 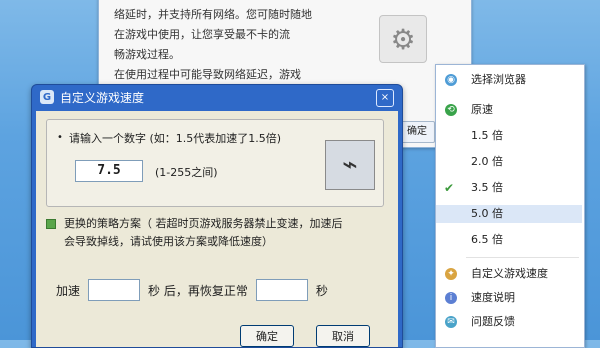 What do you see at coordinates (207, 74) in the screenshot?
I see `background-line: 在使用过程中可能导致网络延迟，游戏` at bounding box center [207, 74].